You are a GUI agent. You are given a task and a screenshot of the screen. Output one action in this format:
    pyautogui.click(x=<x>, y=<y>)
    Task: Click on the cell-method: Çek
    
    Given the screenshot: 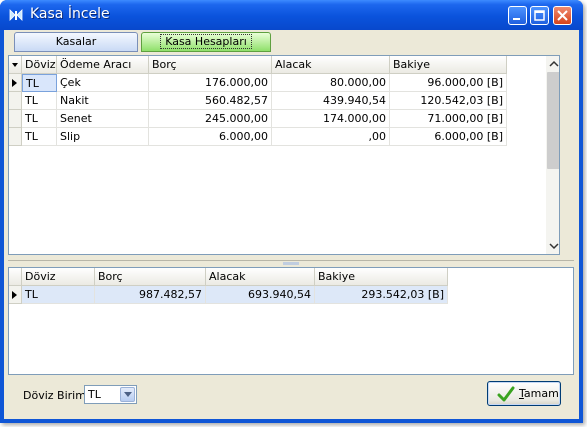 What is the action you would take?
    pyautogui.click(x=103, y=83)
    